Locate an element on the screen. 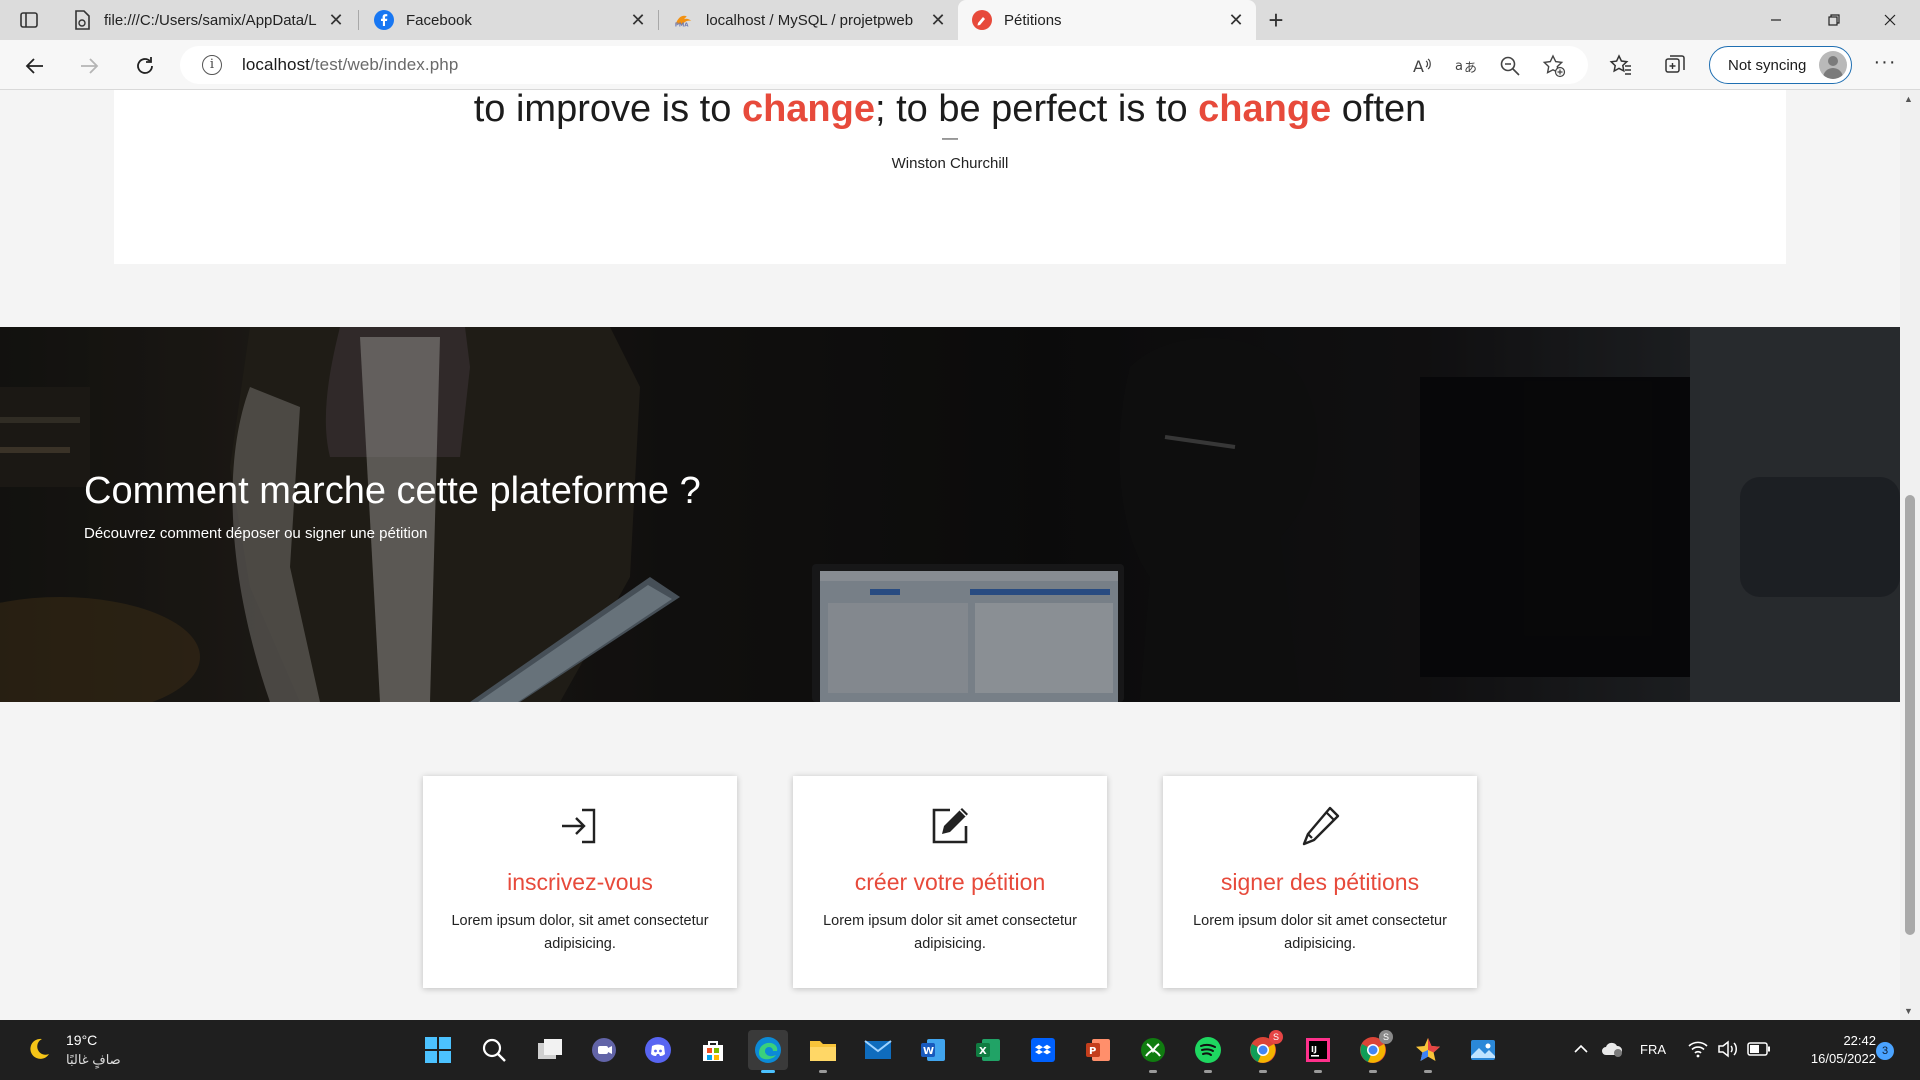 Image resolution: width=1920 pixels, height=1080 pixels. back-icon is located at coordinates (35, 66).